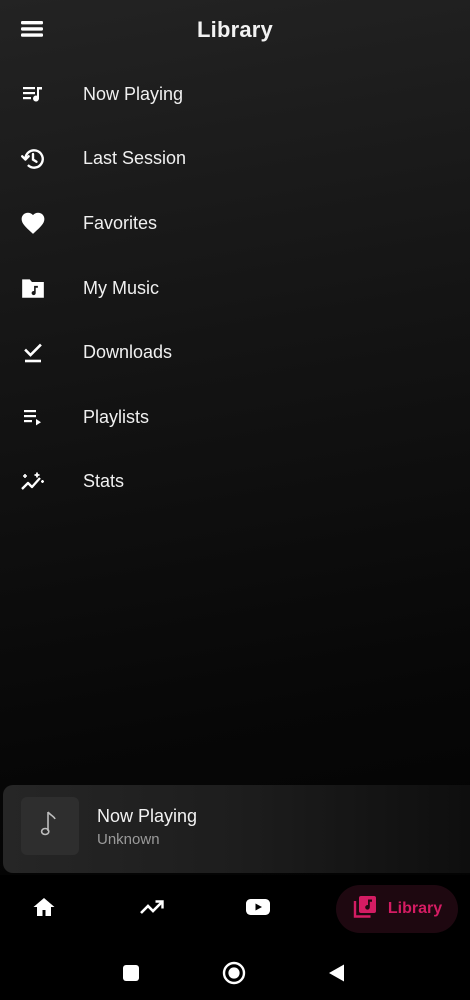  I want to click on home-icon, so click(44, 909).